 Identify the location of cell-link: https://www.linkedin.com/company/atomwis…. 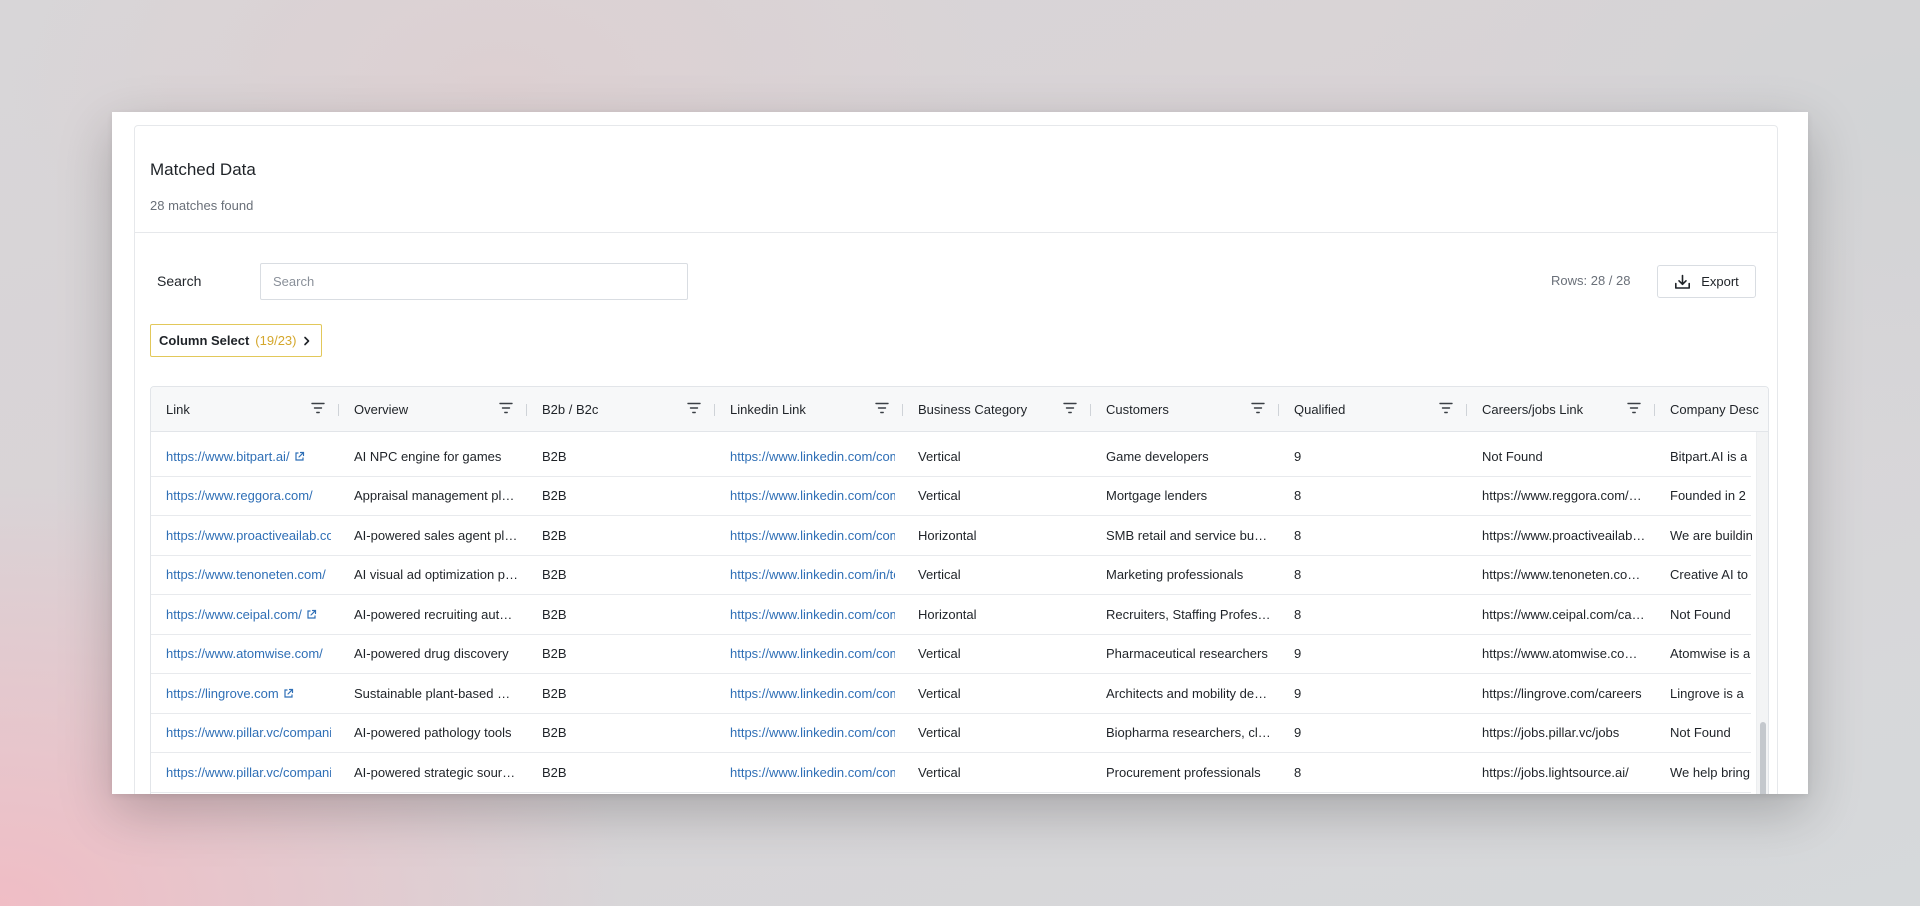
(812, 653).